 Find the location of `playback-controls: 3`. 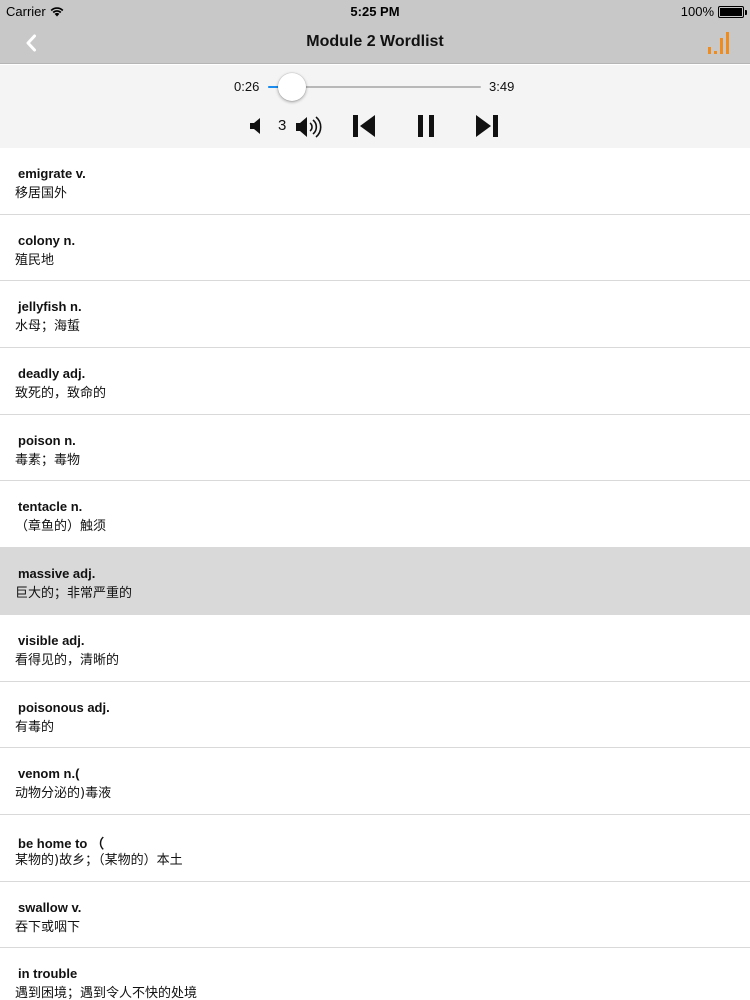

playback-controls: 3 is located at coordinates (375, 126).